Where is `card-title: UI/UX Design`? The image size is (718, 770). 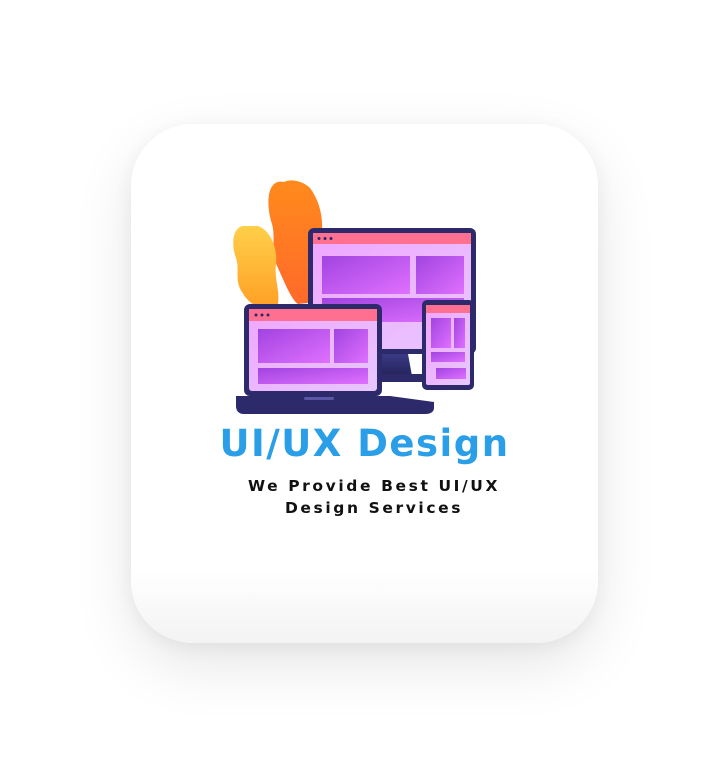 card-title: UI/UX Design is located at coordinates (364, 443).